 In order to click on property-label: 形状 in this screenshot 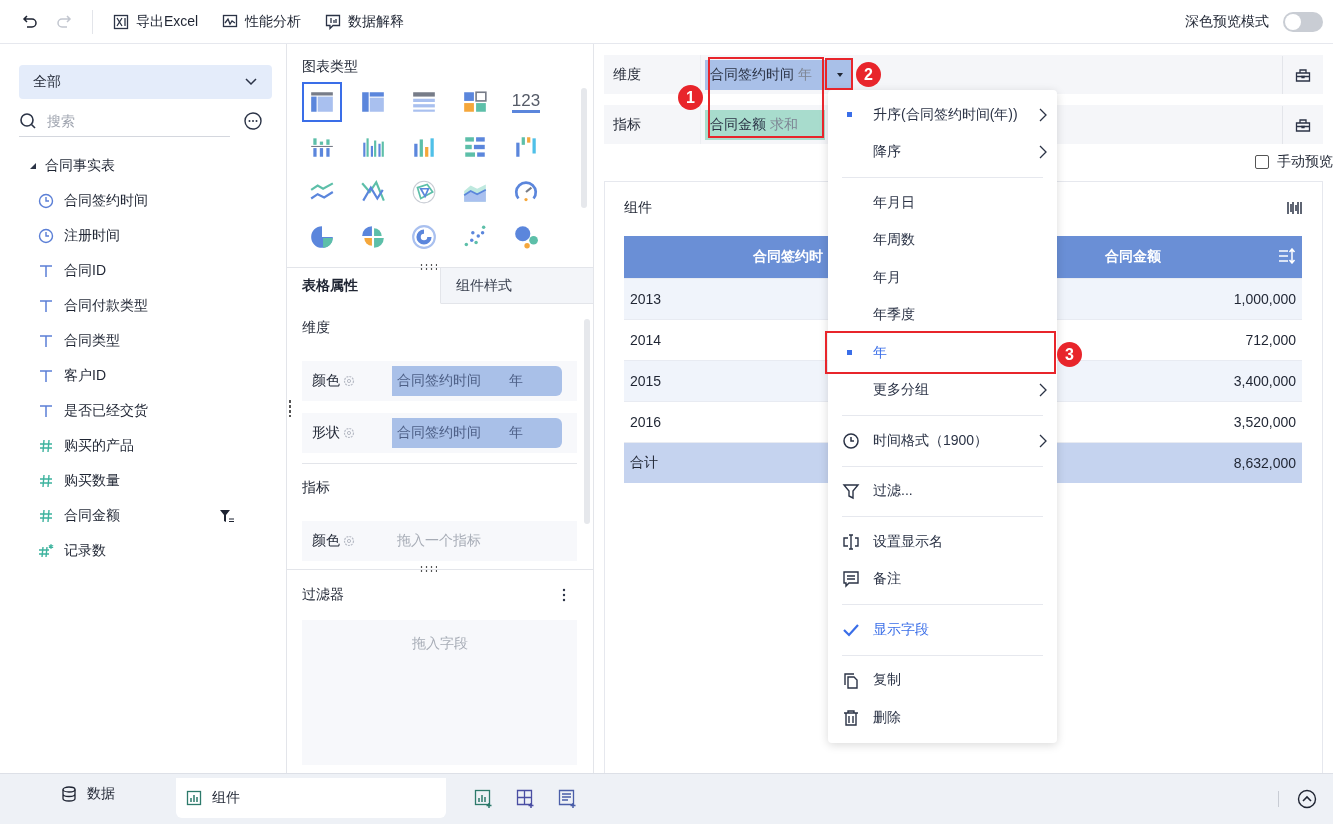, I will do `click(326, 433)`.